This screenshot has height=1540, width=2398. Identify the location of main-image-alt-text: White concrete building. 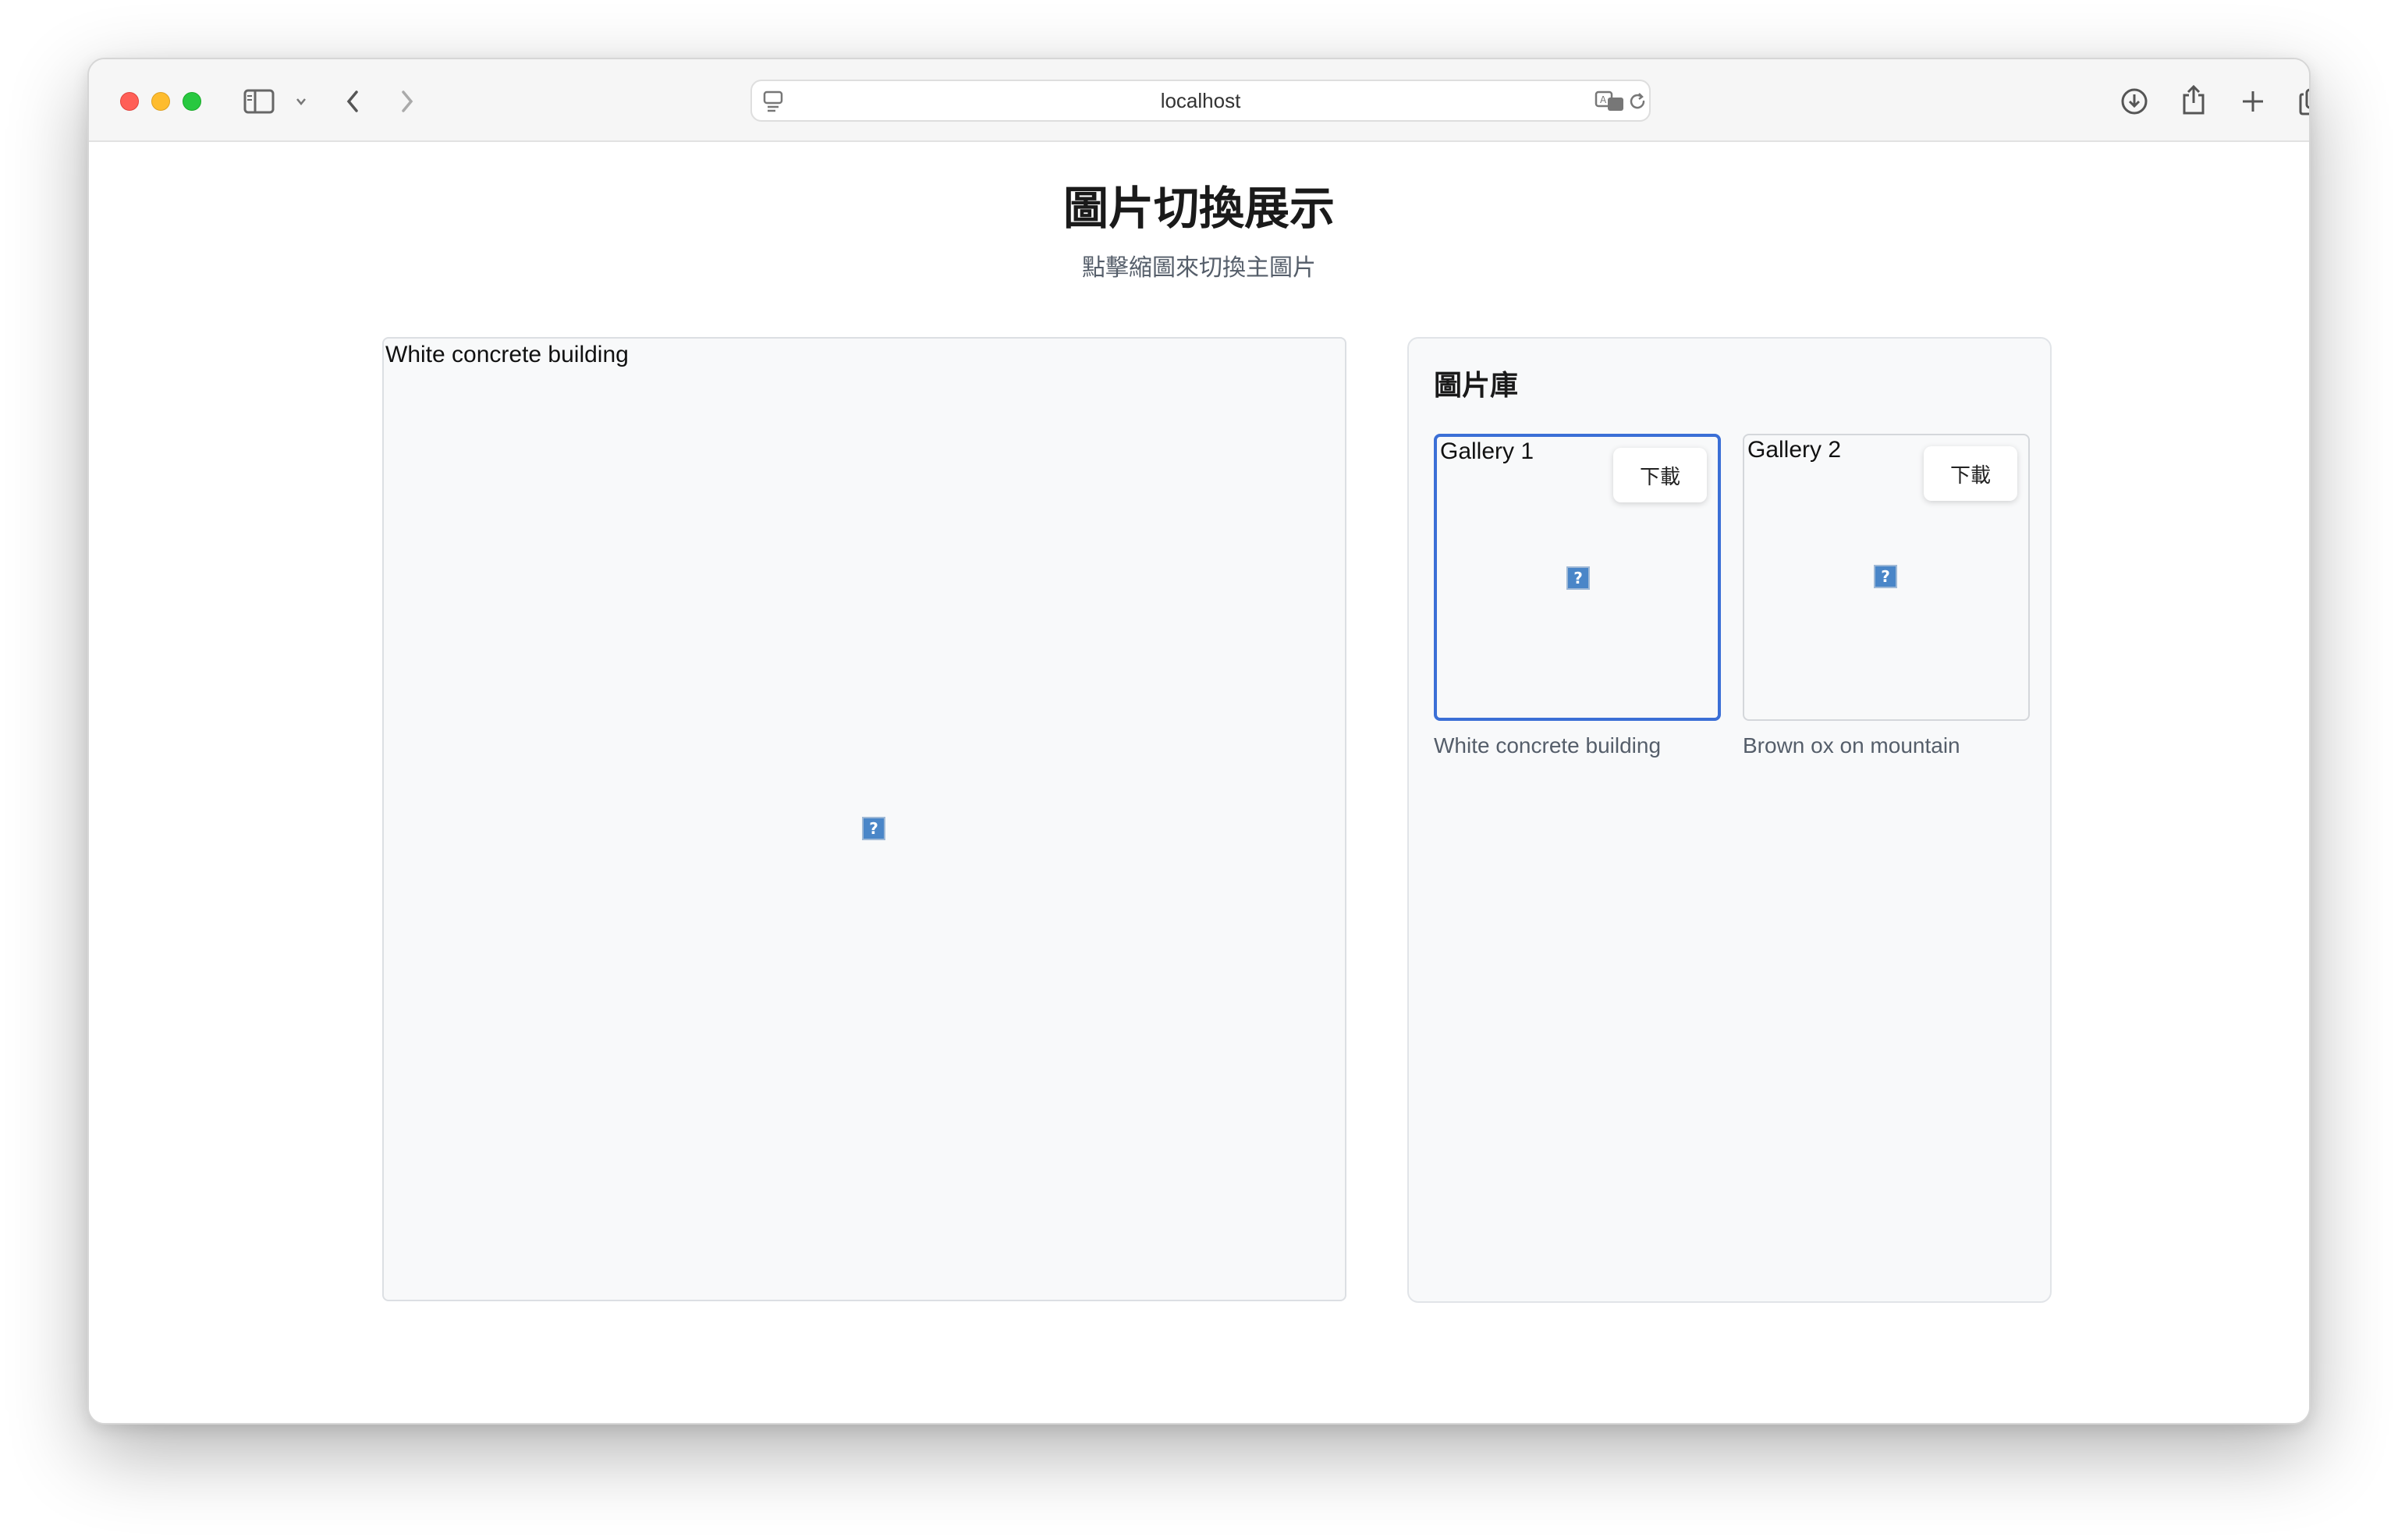
(507, 354).